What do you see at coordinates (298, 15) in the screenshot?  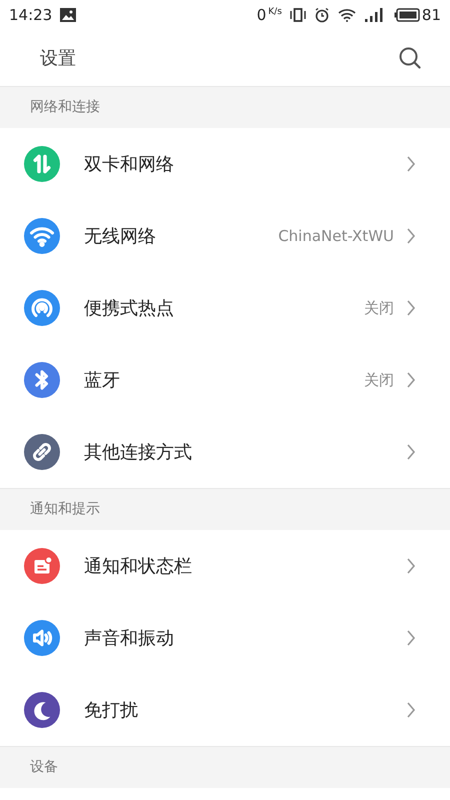 I see `vibrate-icon` at bounding box center [298, 15].